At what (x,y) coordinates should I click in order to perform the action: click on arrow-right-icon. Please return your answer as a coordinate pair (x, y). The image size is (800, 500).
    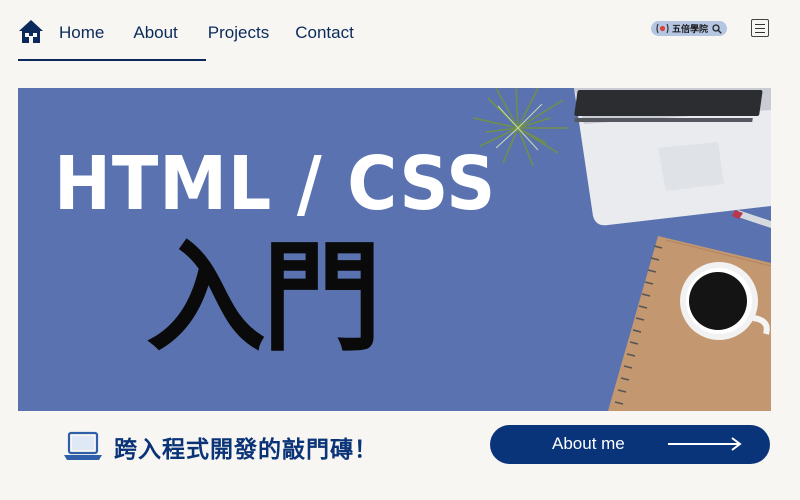
    Looking at the image, I should click on (705, 444).